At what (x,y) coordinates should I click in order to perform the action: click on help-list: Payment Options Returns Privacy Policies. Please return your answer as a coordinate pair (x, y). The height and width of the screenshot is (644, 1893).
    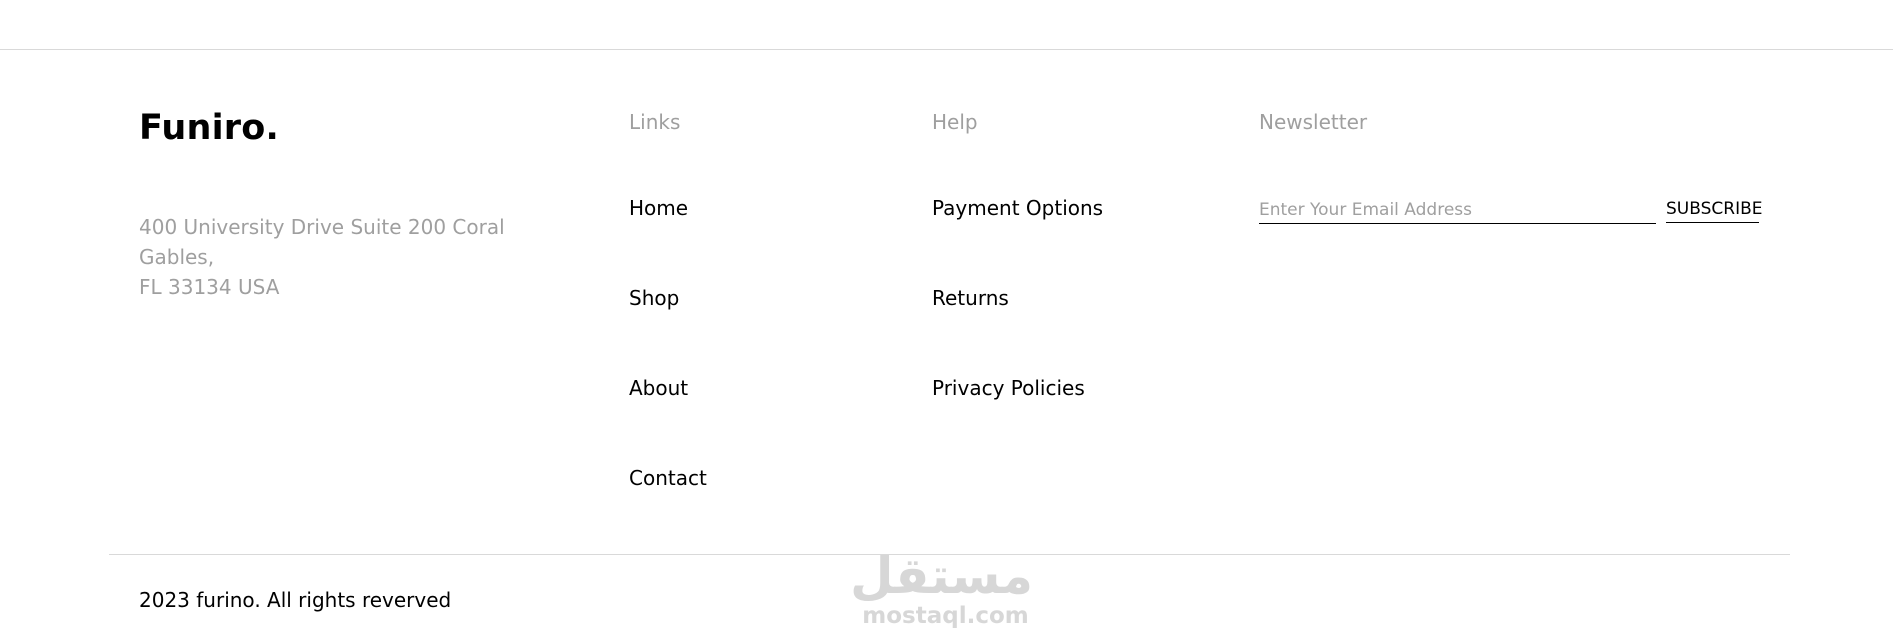
    Looking at the image, I should click on (1017, 331).